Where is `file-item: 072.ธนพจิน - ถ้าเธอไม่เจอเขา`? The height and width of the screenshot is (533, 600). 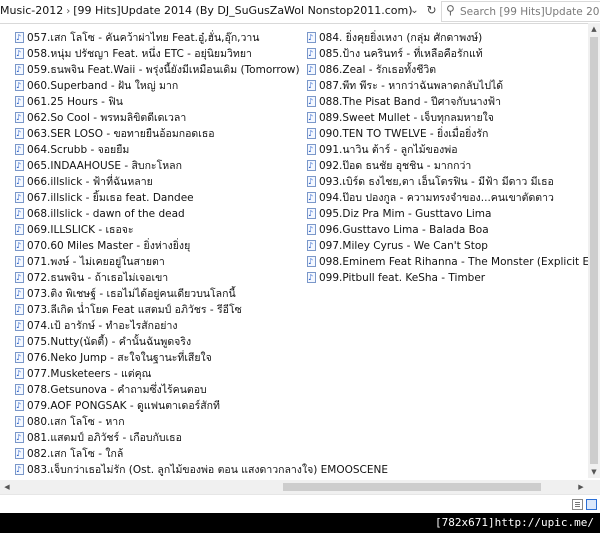
file-item: 072.ธนพจิน - ถ้าเธอไม่เจอเขา is located at coordinates (164, 278).